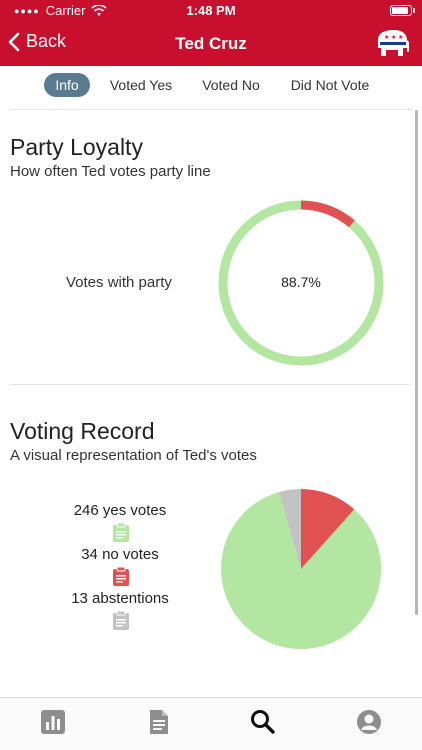 Image resolution: width=422 pixels, height=750 pixels. What do you see at coordinates (330, 85) in the screenshot?
I see `tab-did-not-vote: Did Not Vote` at bounding box center [330, 85].